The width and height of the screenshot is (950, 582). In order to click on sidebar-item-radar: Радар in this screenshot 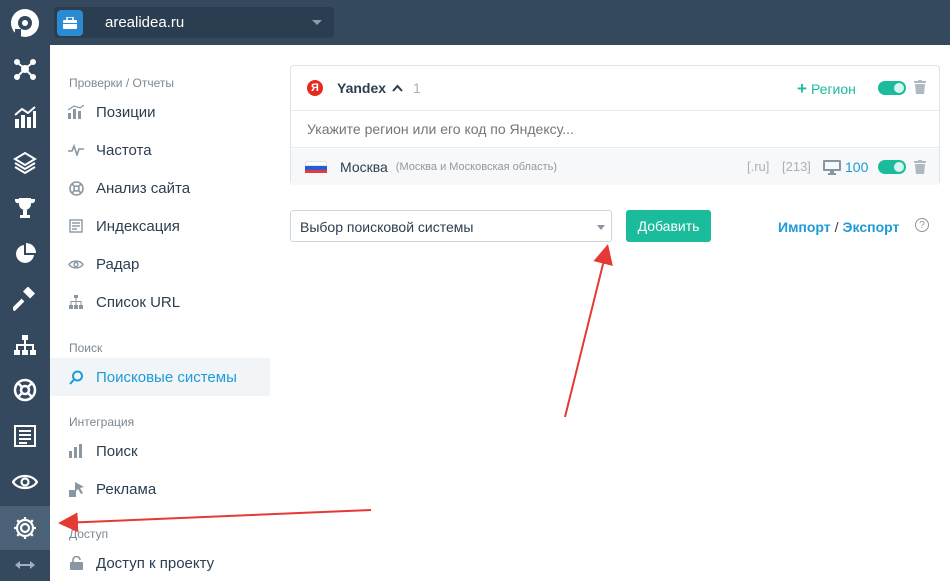, I will do `click(160, 264)`.